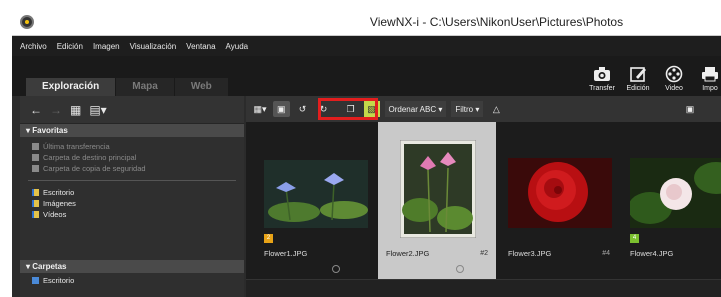 The width and height of the screenshot is (721, 297). What do you see at coordinates (710, 88) in the screenshot?
I see `print-label: Impo` at bounding box center [710, 88].